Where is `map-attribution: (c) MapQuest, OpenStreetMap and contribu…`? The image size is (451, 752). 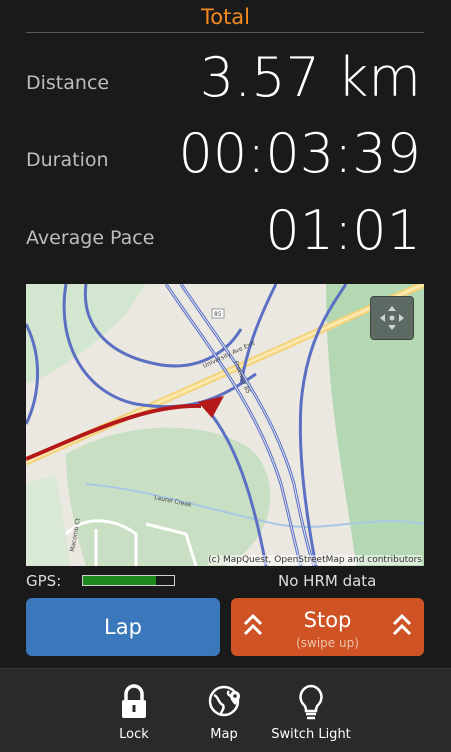 map-attribution: (c) MapQuest, OpenStreetMap and contribu… is located at coordinates (315, 560).